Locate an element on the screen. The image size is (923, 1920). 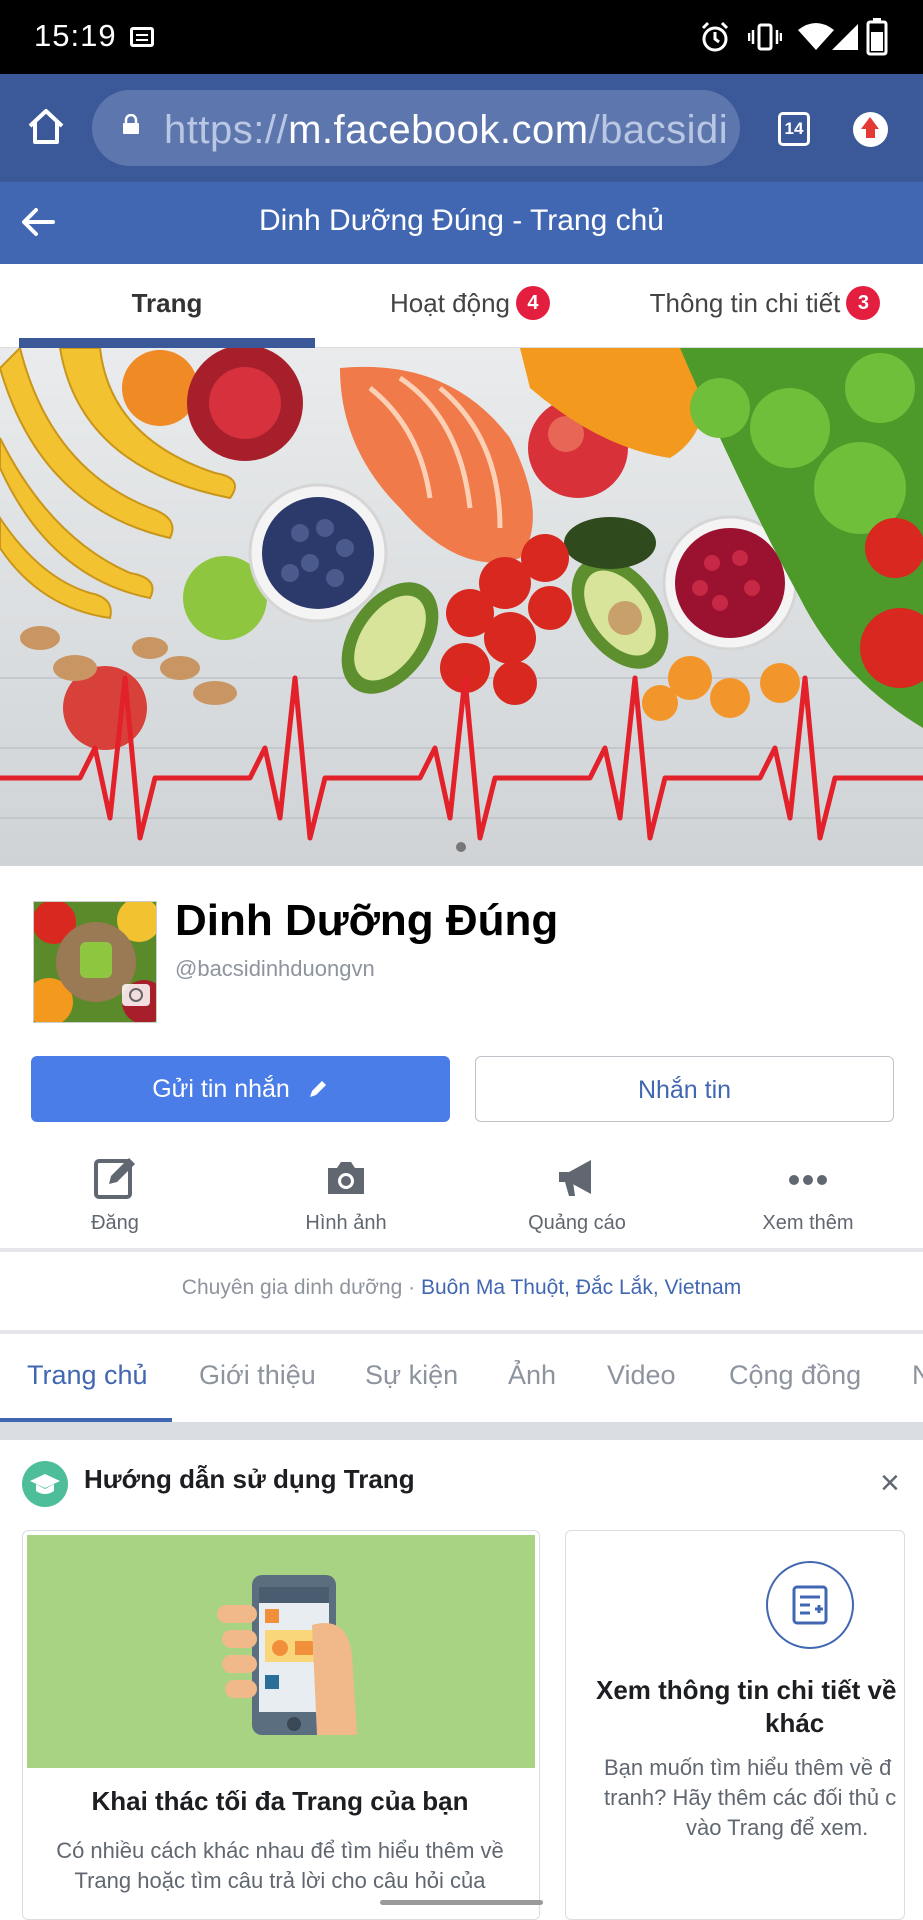
send-message-button: Gửi tin nhắn is located at coordinates (240, 1089).